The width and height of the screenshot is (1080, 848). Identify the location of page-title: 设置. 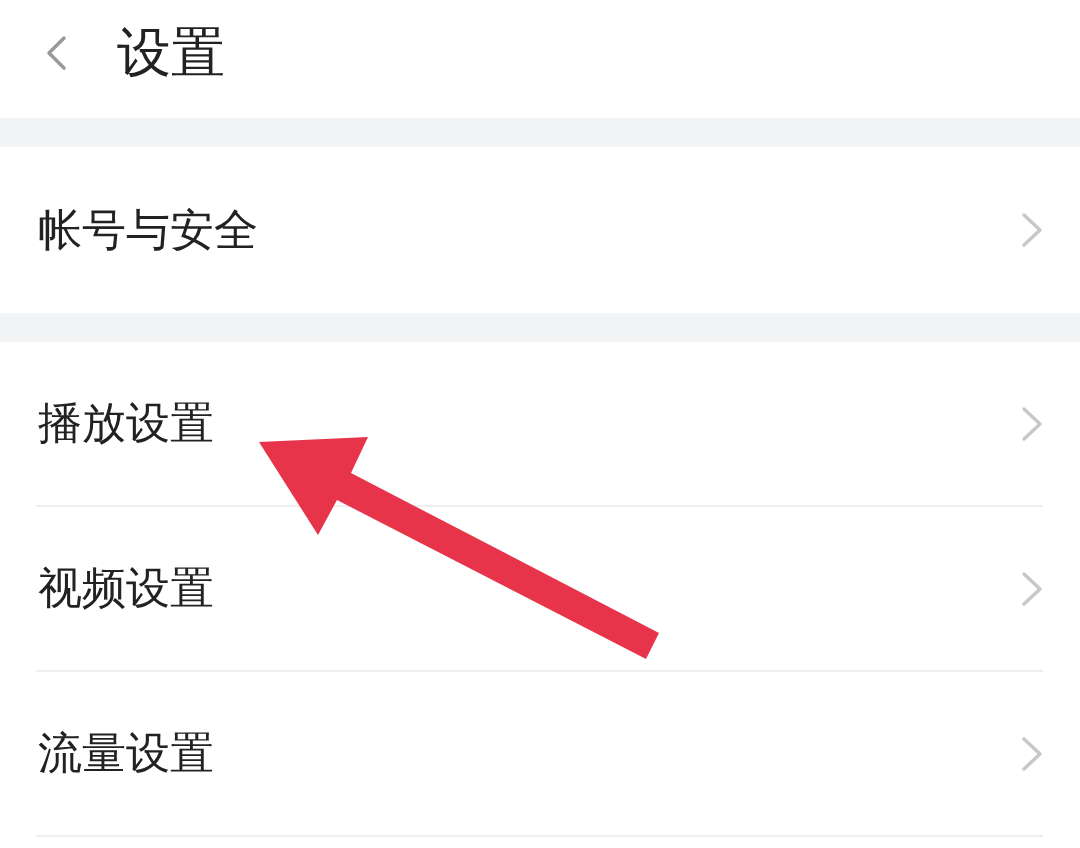
(171, 53).